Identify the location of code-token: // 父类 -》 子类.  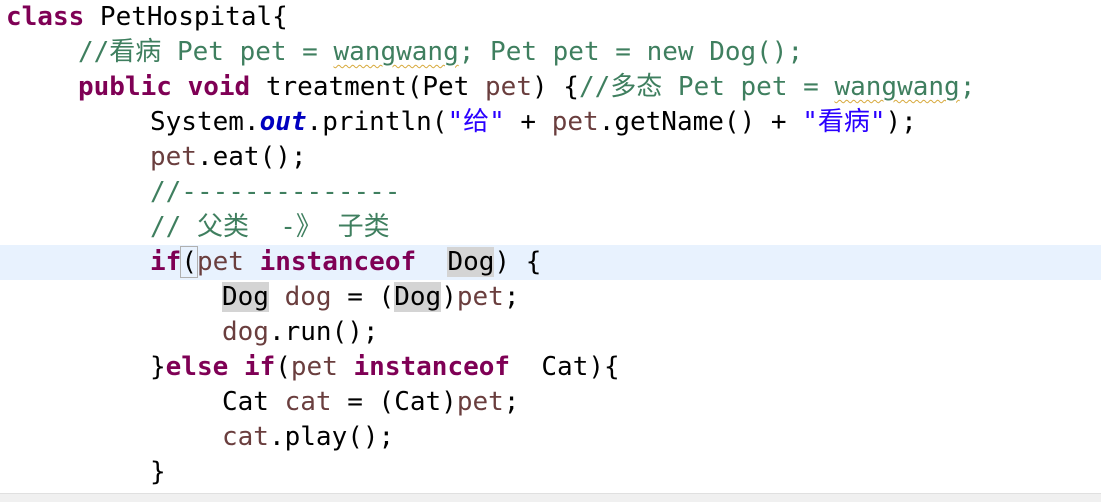
(270, 227).